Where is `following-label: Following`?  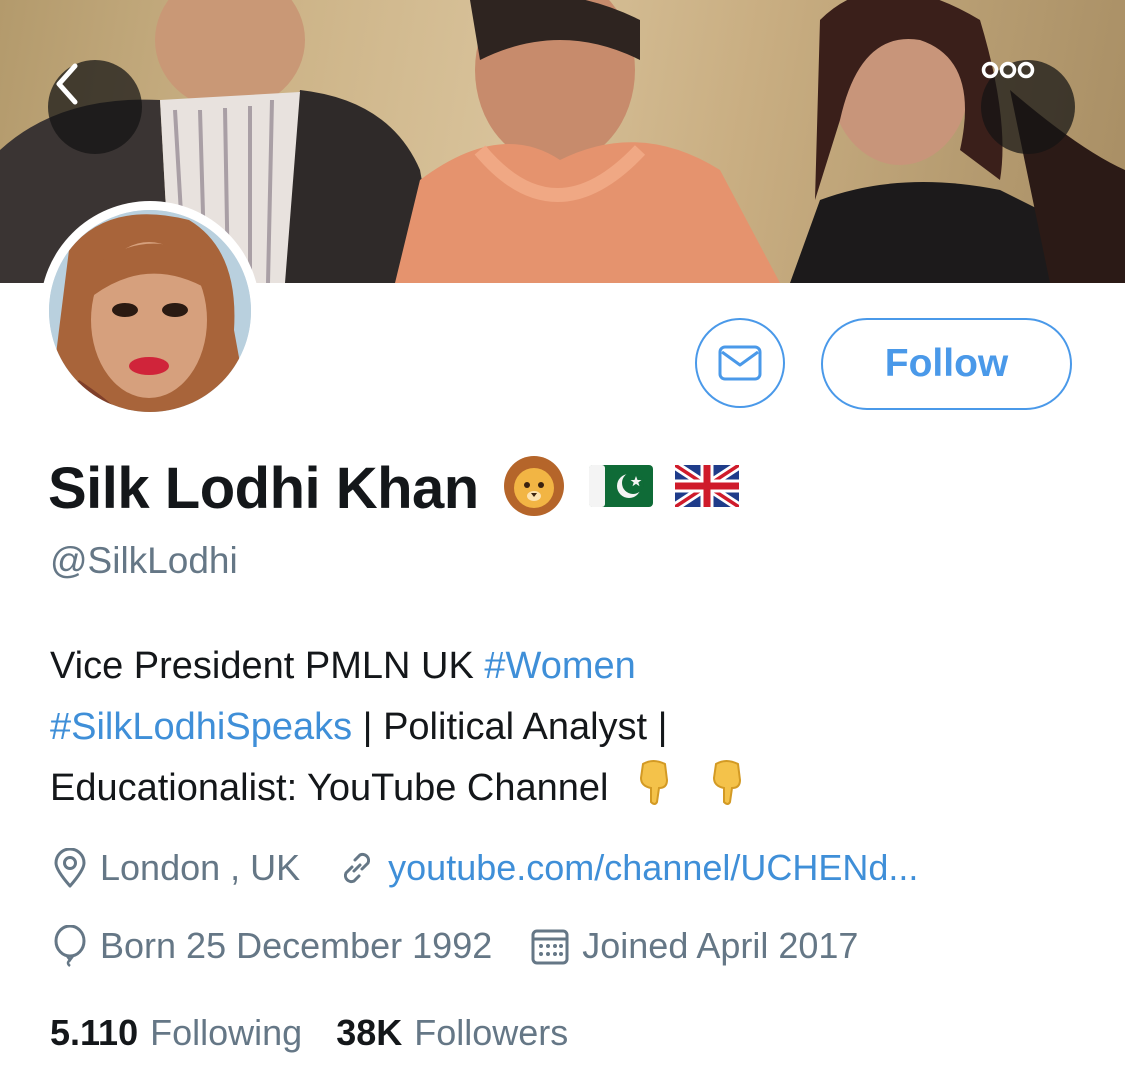 following-label: Following is located at coordinates (226, 1032).